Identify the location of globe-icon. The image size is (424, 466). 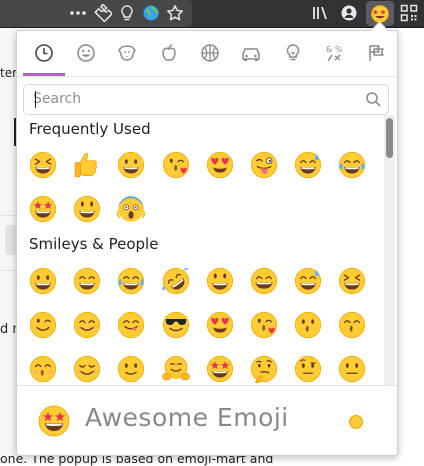
(151, 13).